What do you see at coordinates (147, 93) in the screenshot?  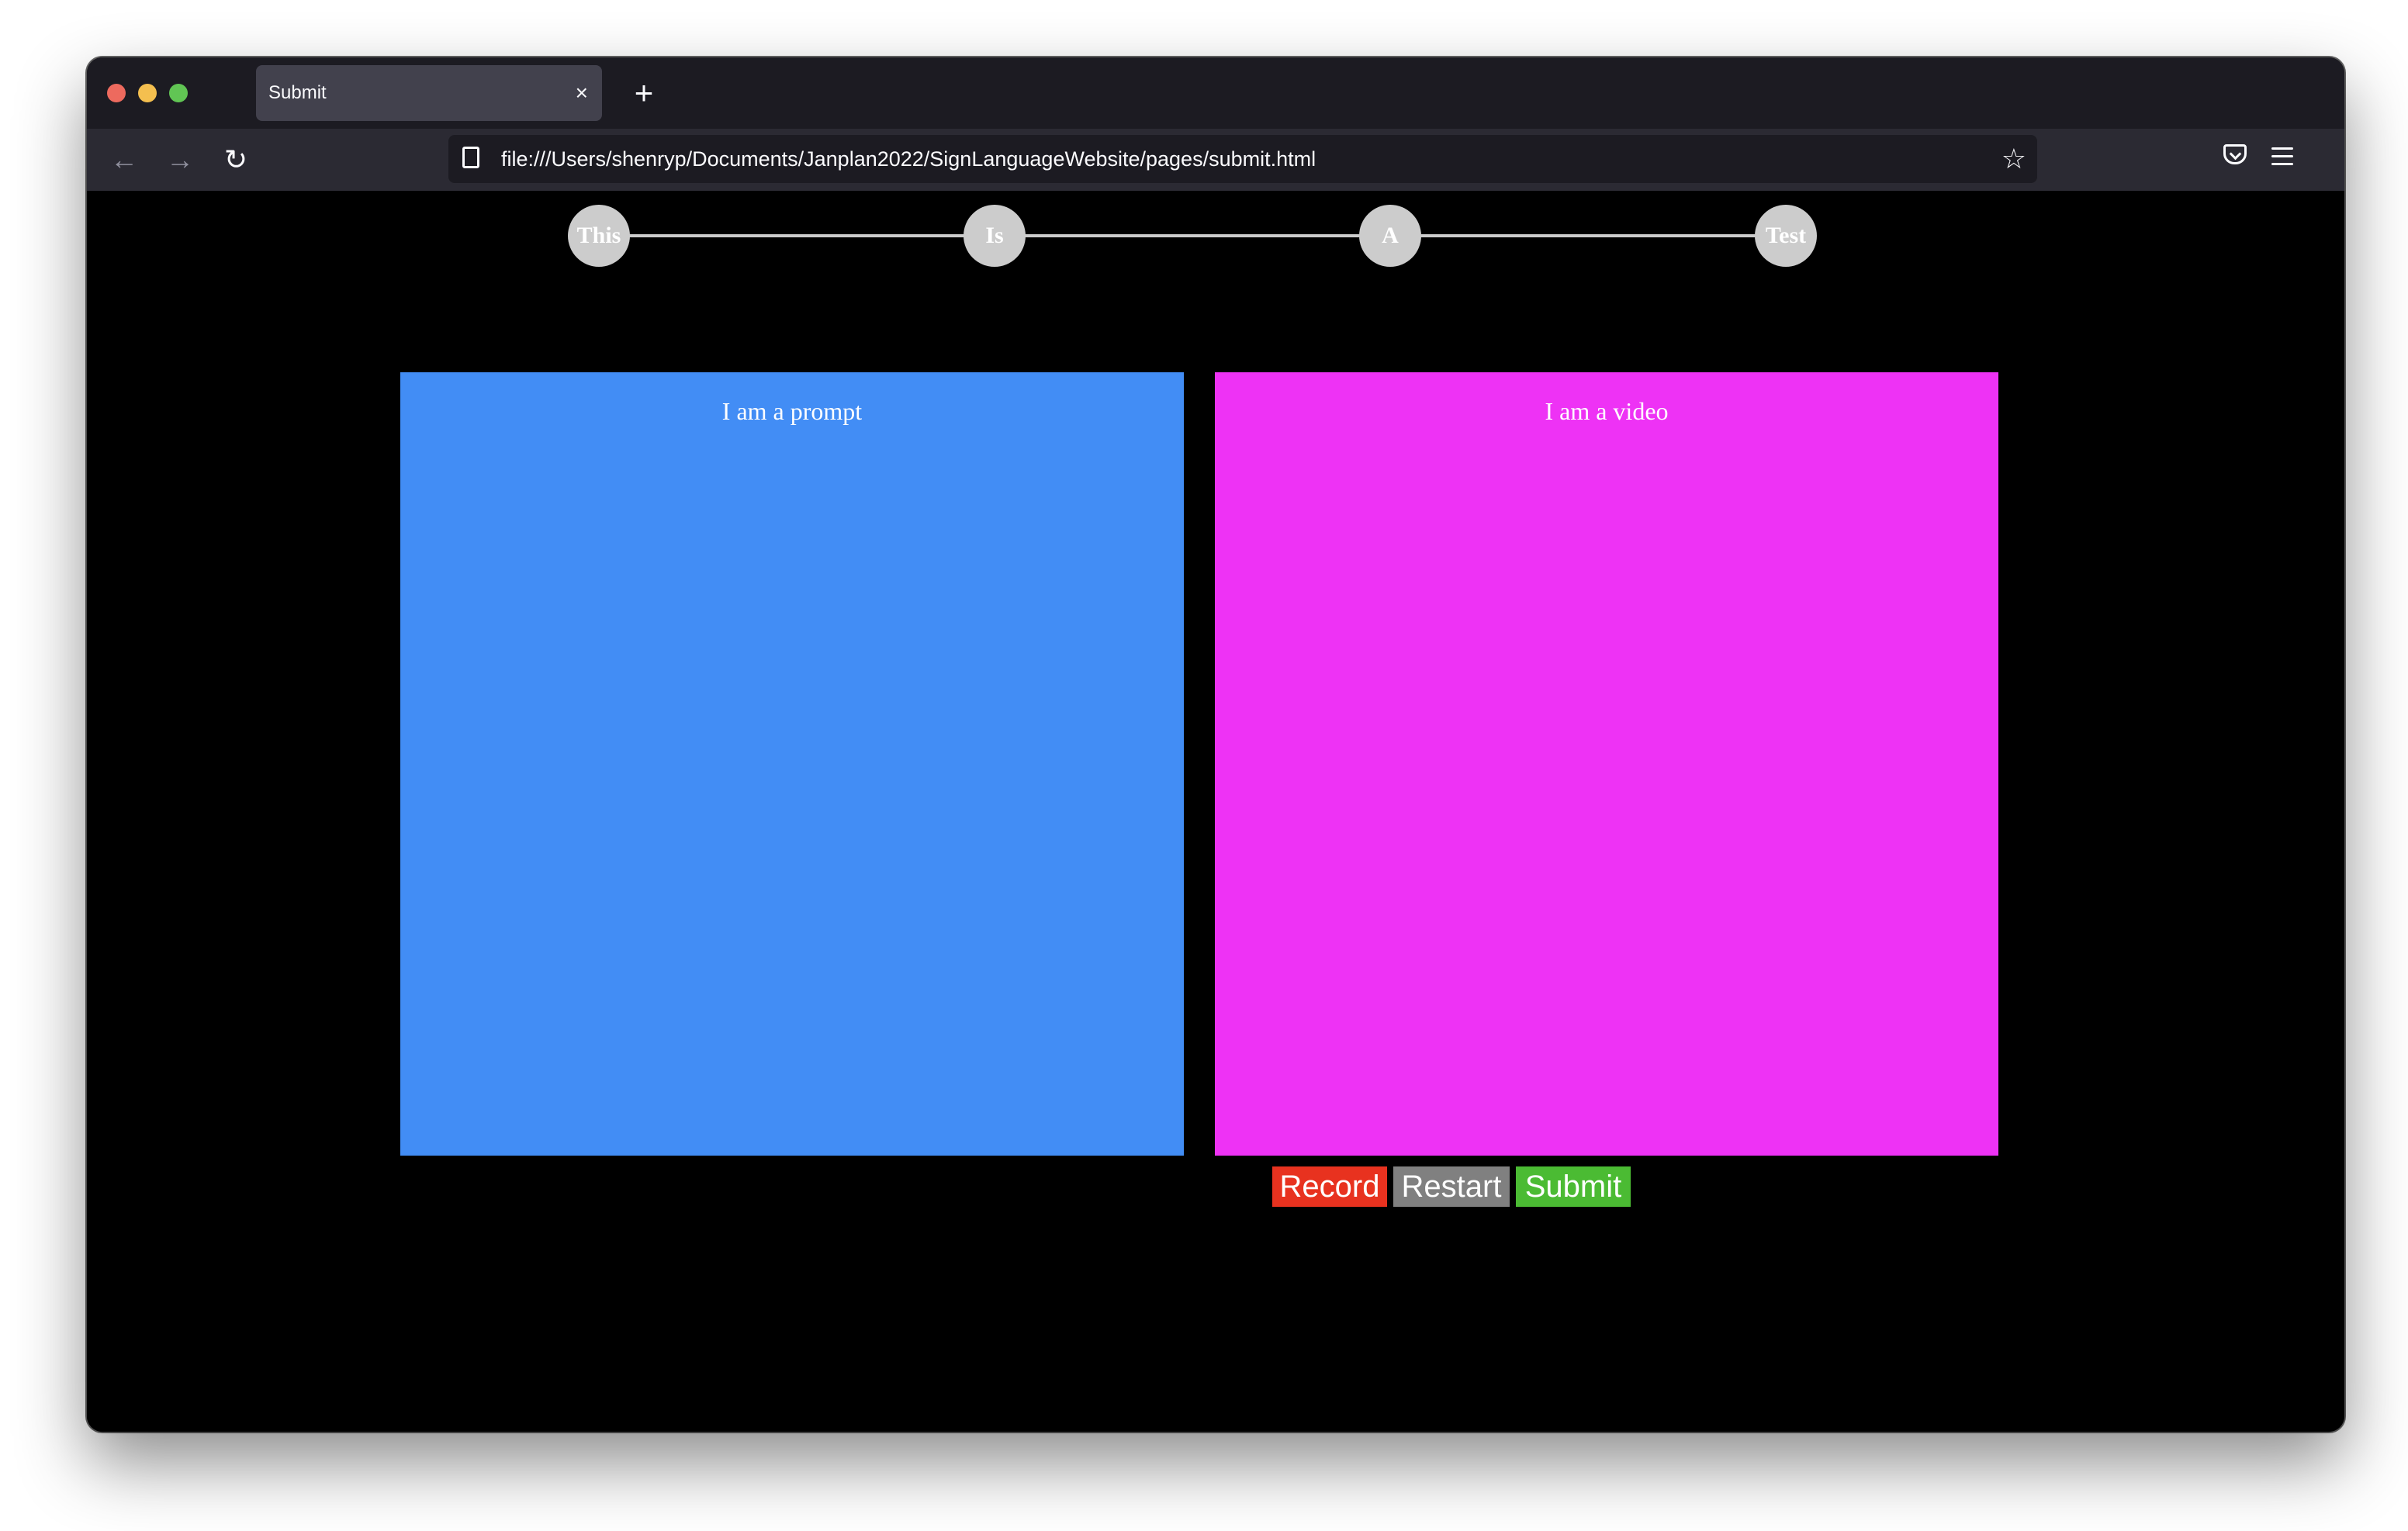 I see `minimize-window-button` at bounding box center [147, 93].